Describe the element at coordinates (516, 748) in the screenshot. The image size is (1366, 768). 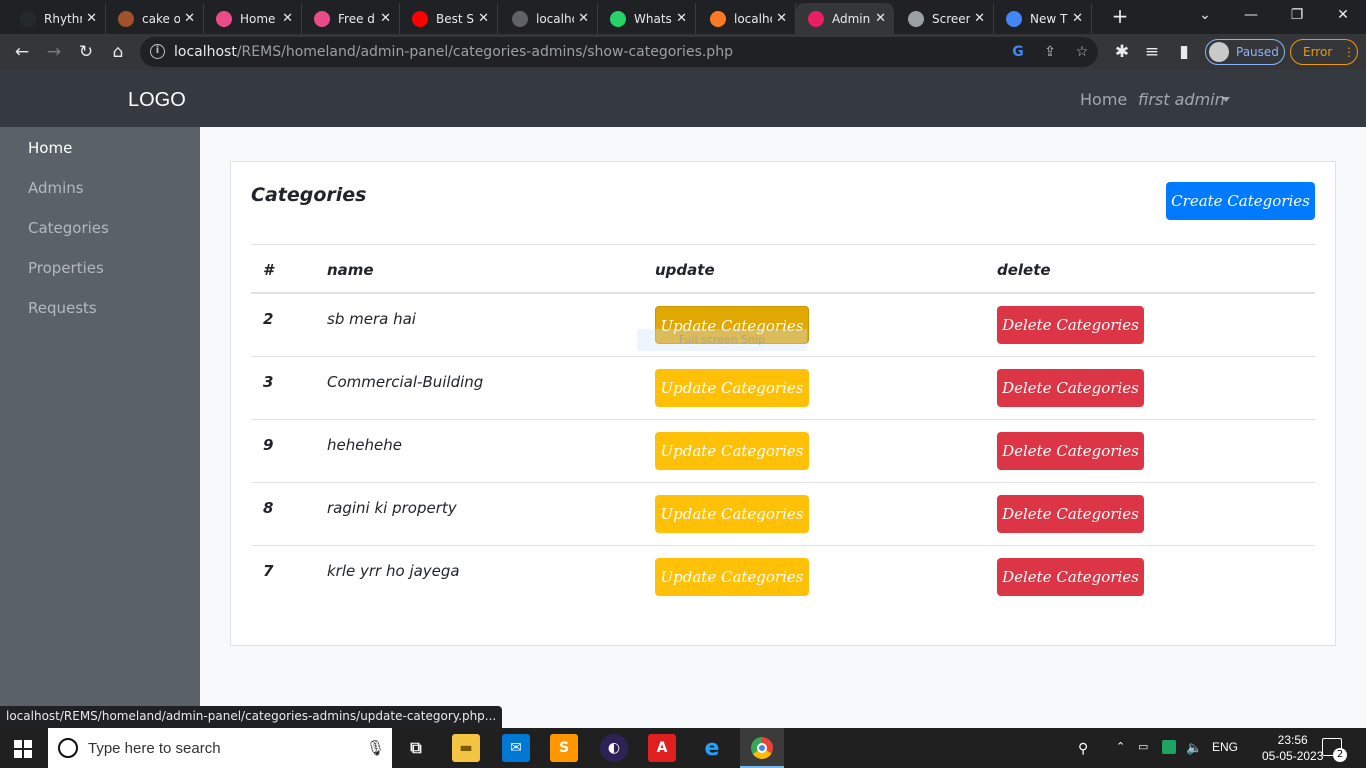
I see `mail-icon: ✉` at that location.